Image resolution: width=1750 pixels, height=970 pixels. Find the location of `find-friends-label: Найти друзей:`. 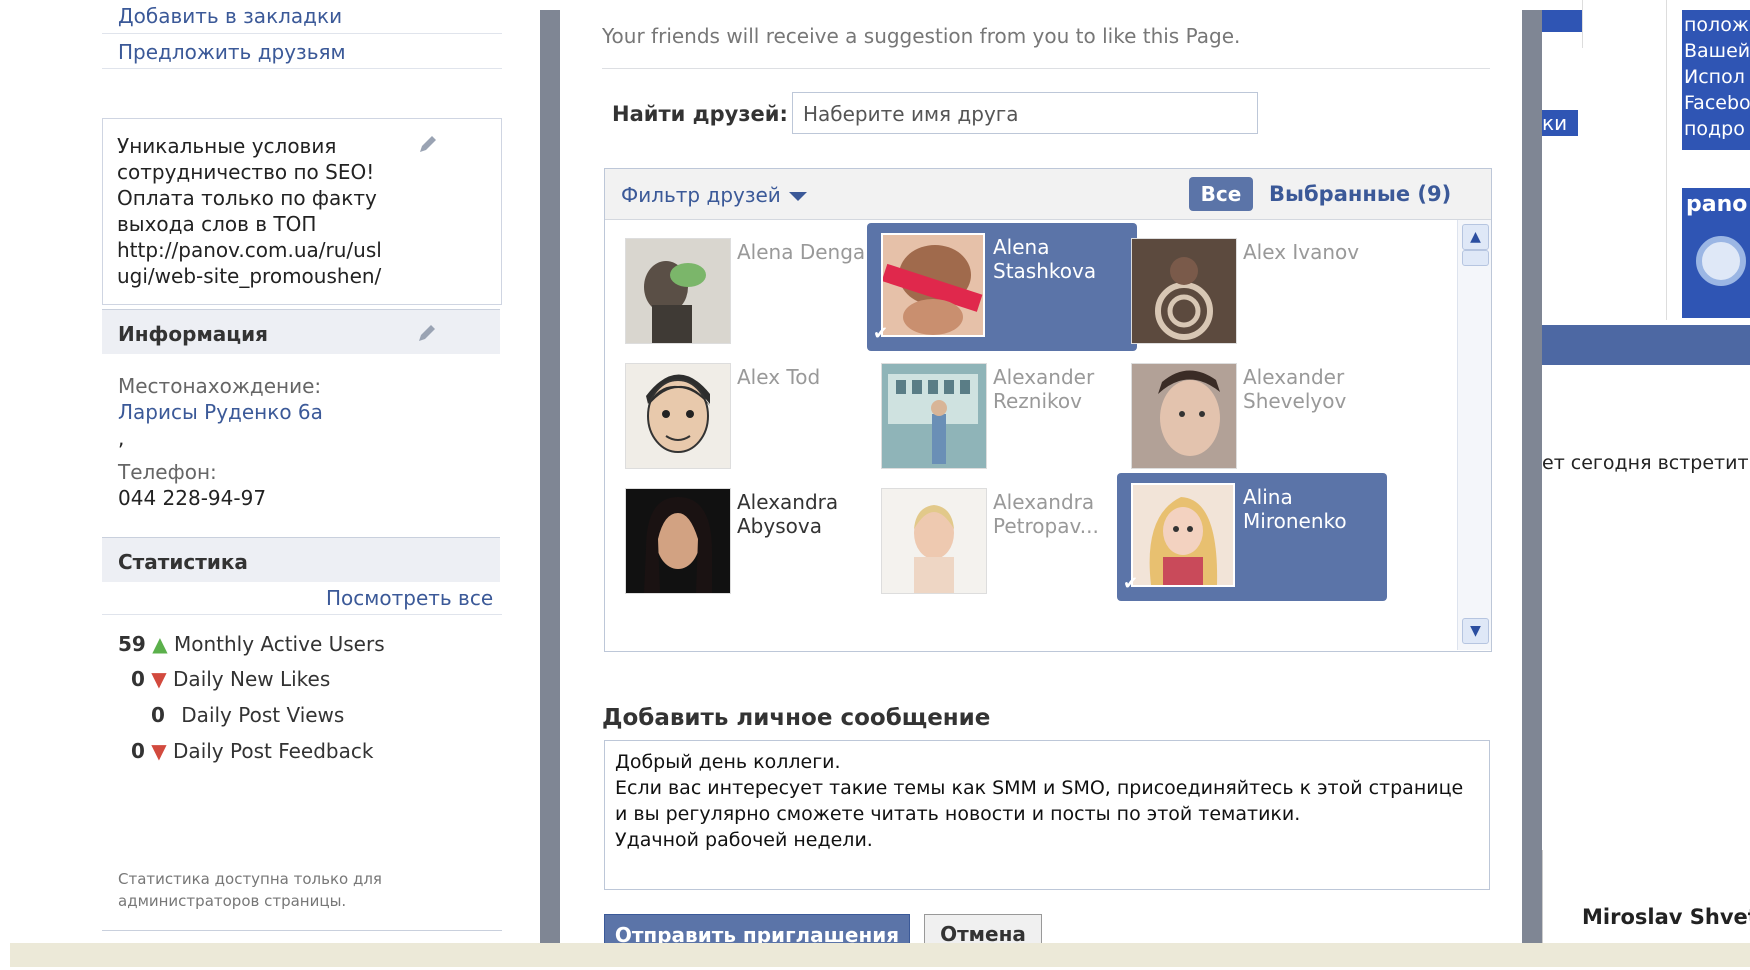

find-friends-label: Найти друзей: is located at coordinates (700, 114).